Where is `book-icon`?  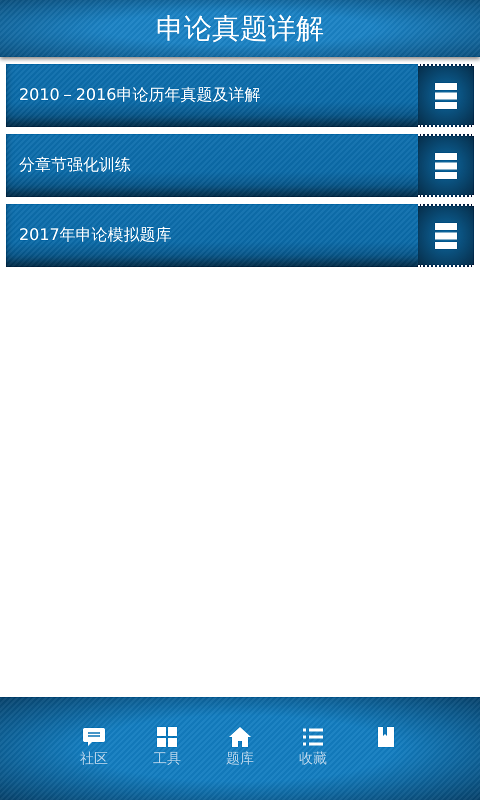
book-icon is located at coordinates (386, 737).